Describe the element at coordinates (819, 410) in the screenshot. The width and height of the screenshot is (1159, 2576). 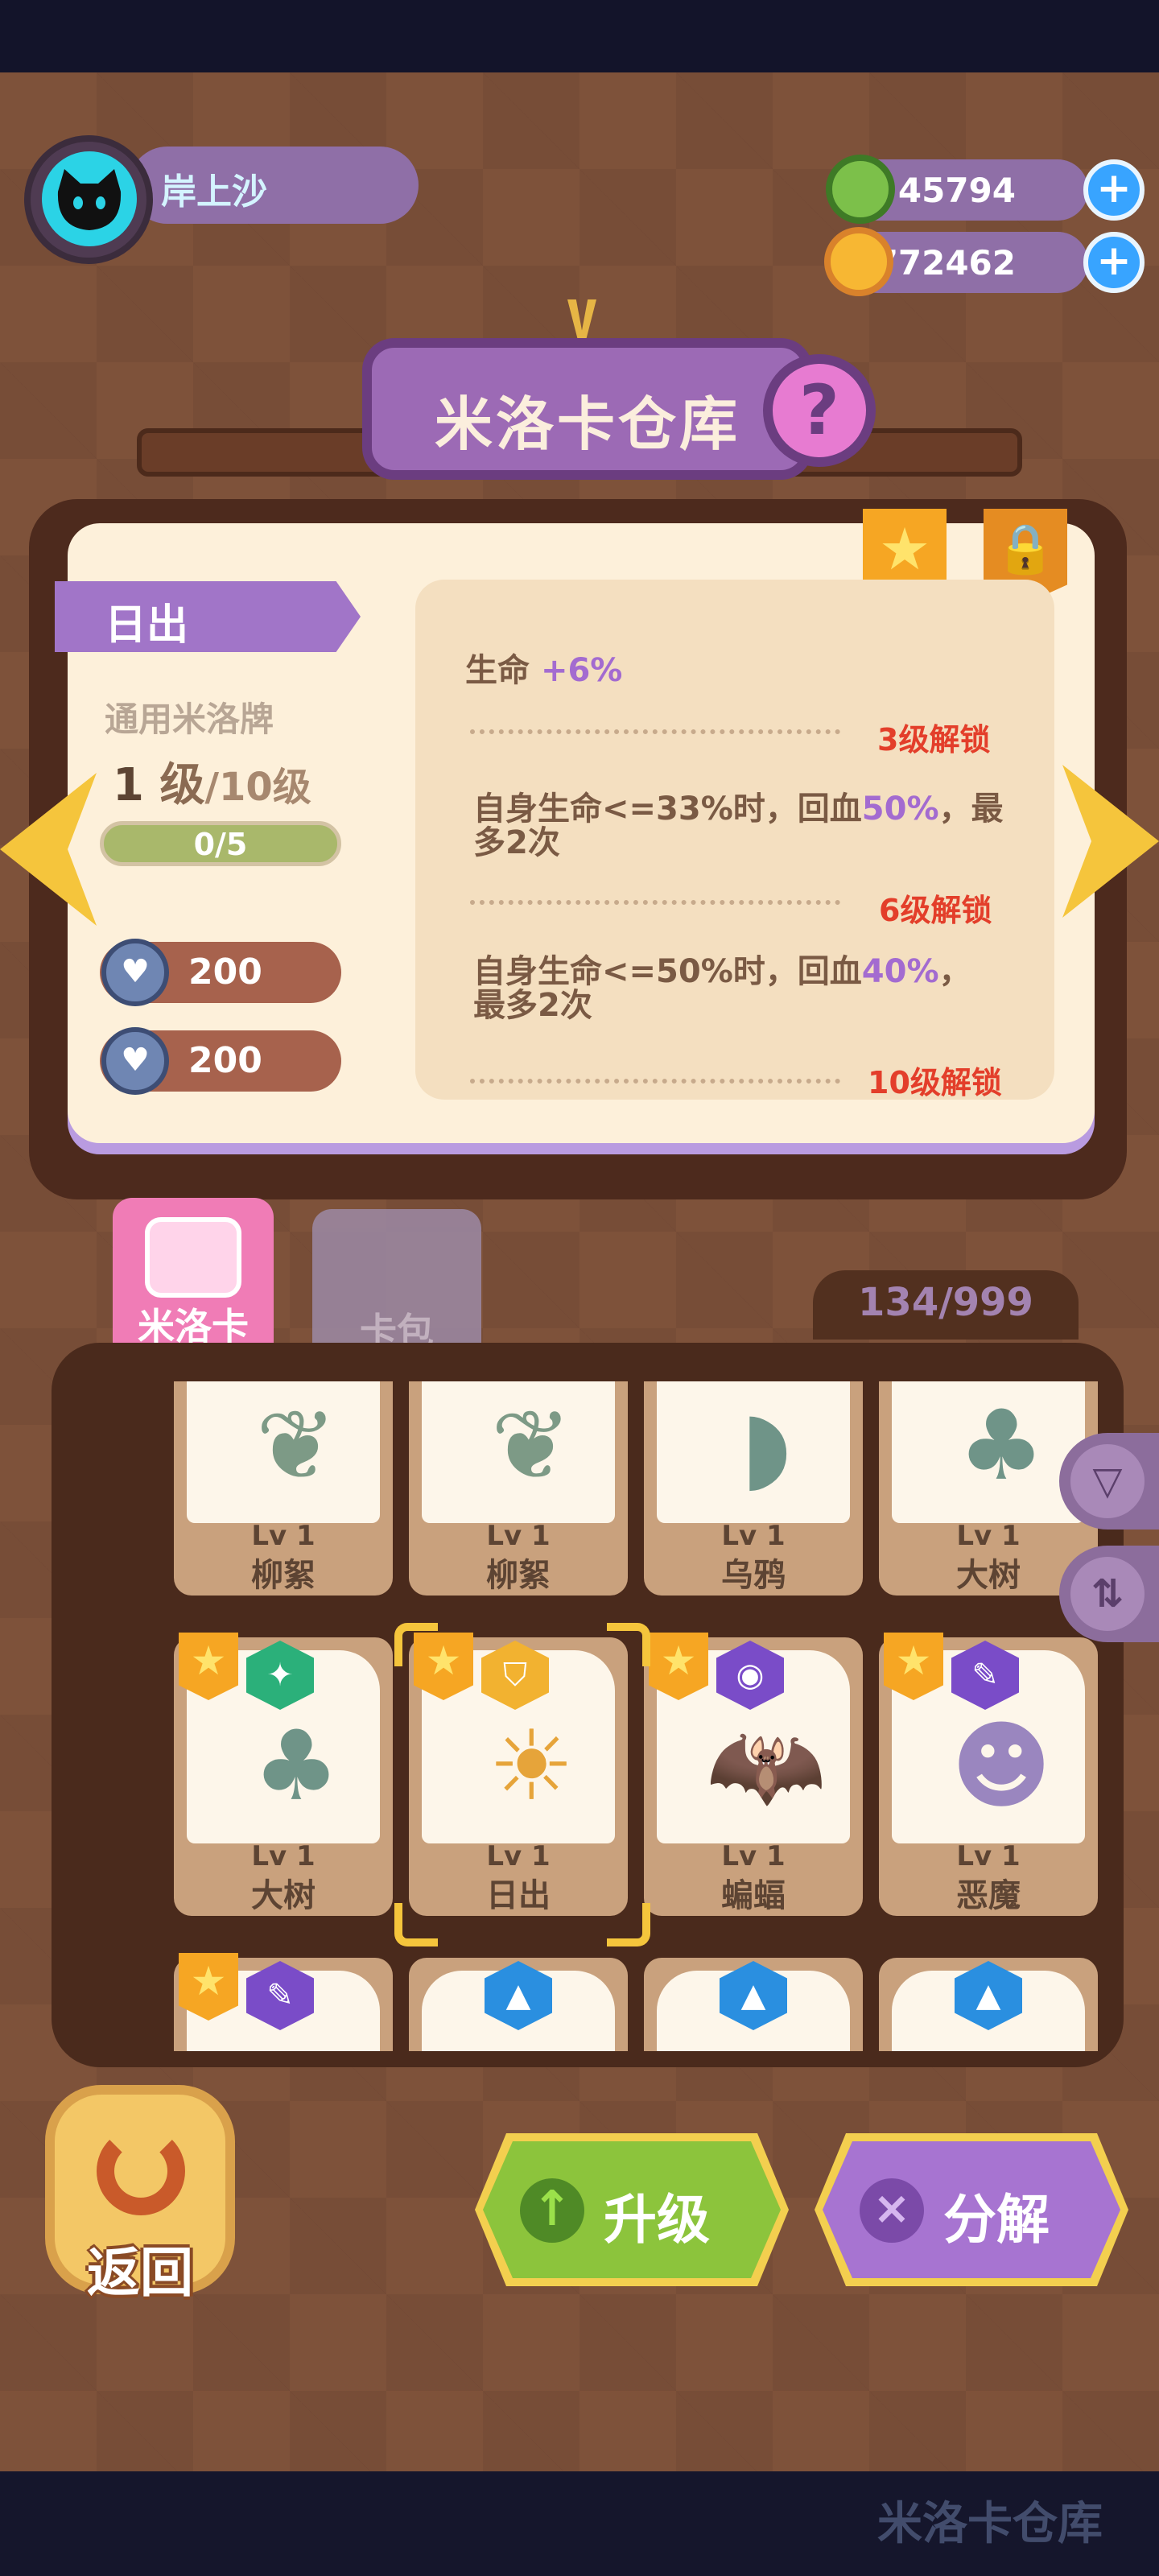
I see `help-button: ?` at that location.